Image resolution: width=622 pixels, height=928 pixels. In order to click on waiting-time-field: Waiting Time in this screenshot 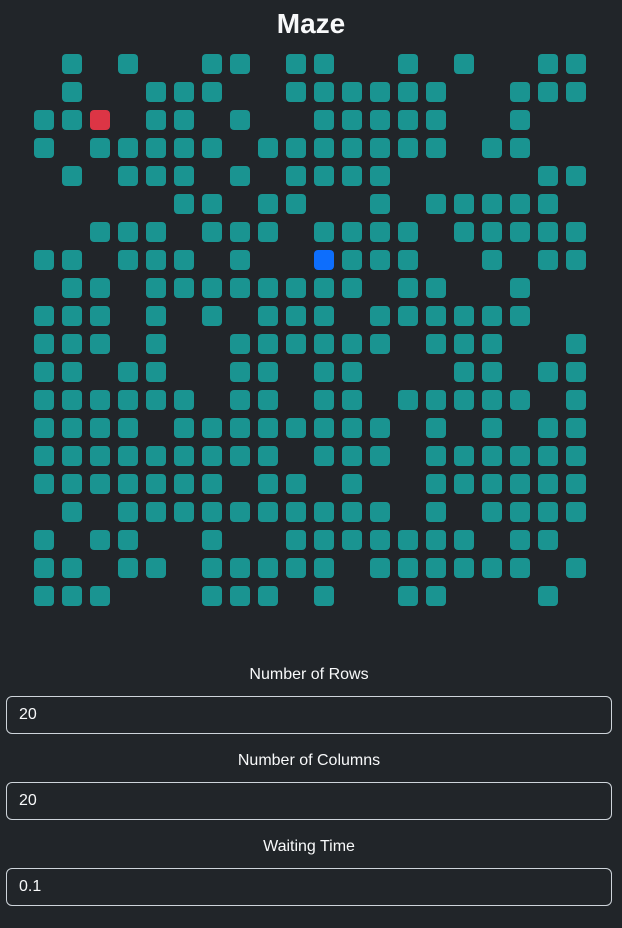, I will do `click(309, 871)`.